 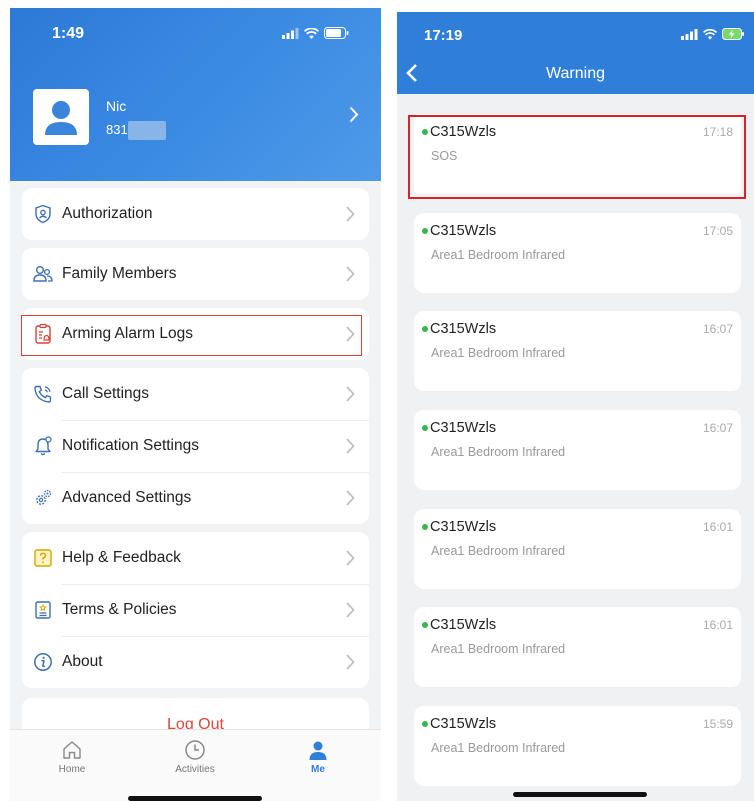 I want to click on document-icon, so click(x=43, y=610).